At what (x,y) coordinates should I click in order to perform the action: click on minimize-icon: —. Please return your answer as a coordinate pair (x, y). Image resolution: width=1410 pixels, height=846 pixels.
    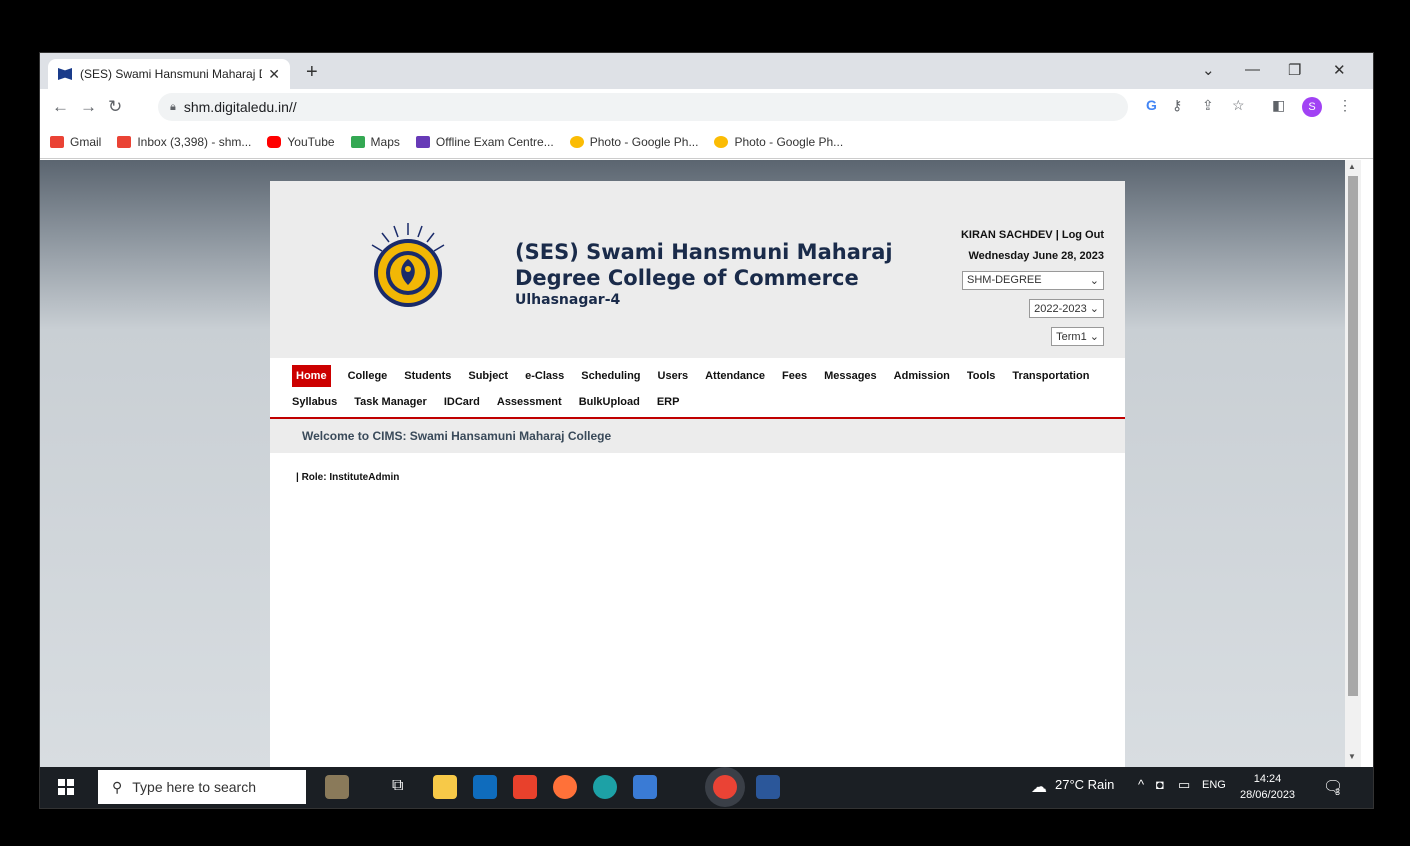
    Looking at the image, I should click on (1252, 69).